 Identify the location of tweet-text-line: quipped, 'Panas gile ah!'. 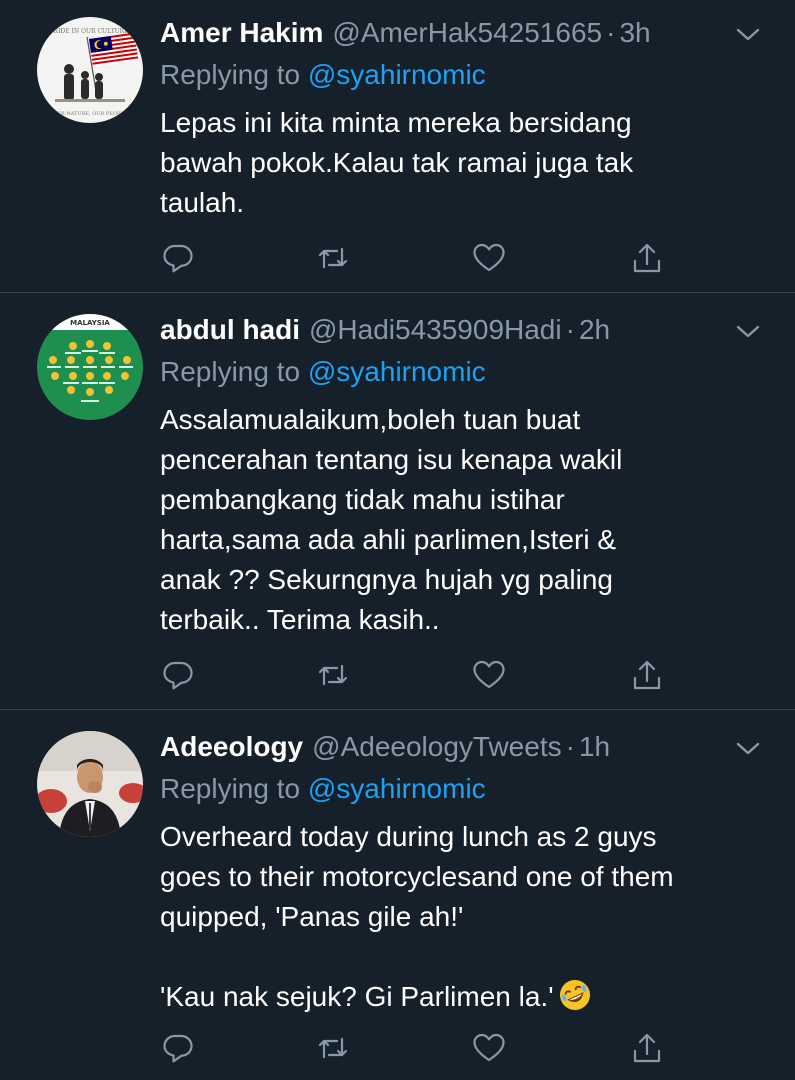
(312, 916).